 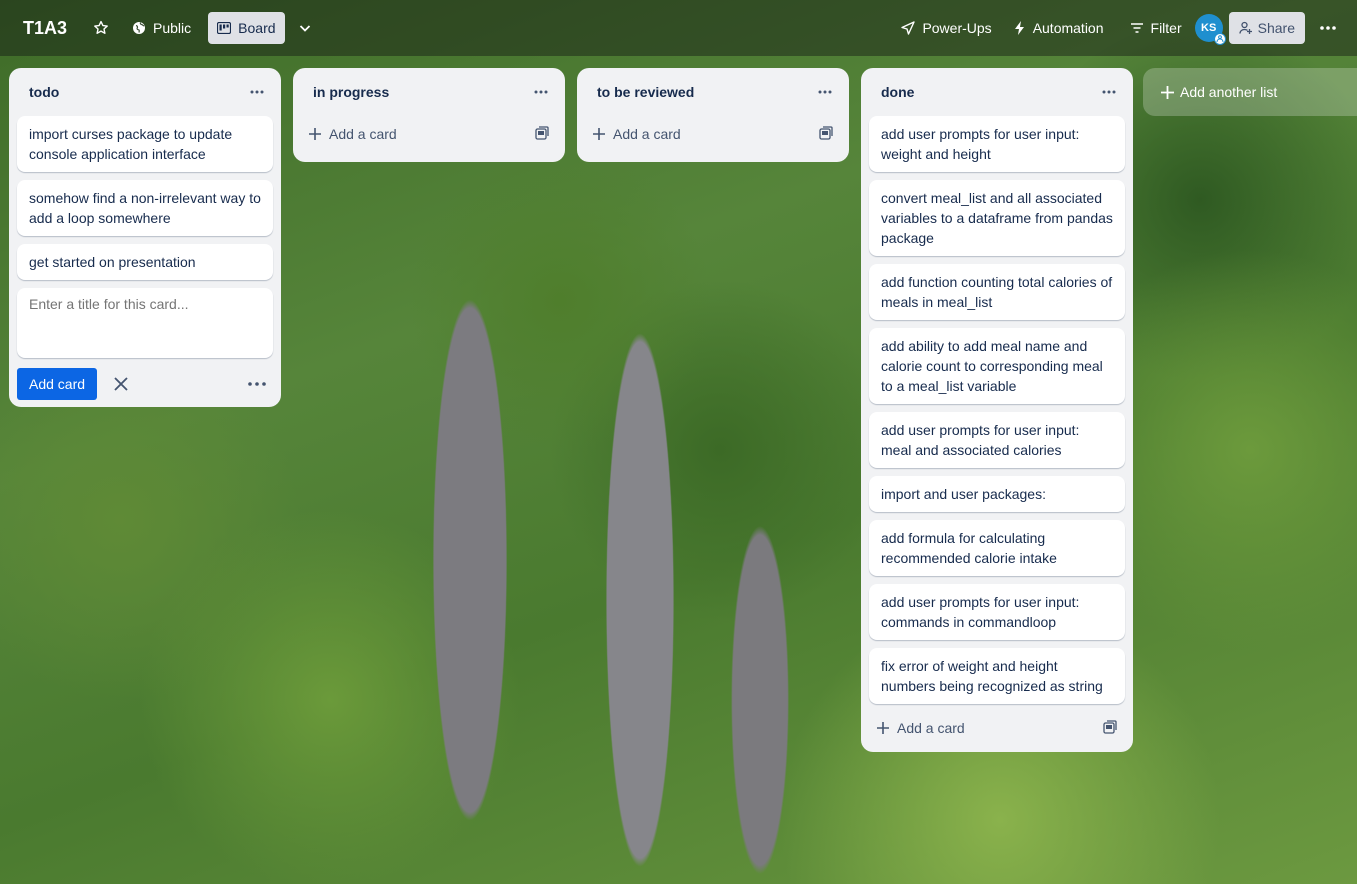 I want to click on close-composer-button, so click(x=121, y=384).